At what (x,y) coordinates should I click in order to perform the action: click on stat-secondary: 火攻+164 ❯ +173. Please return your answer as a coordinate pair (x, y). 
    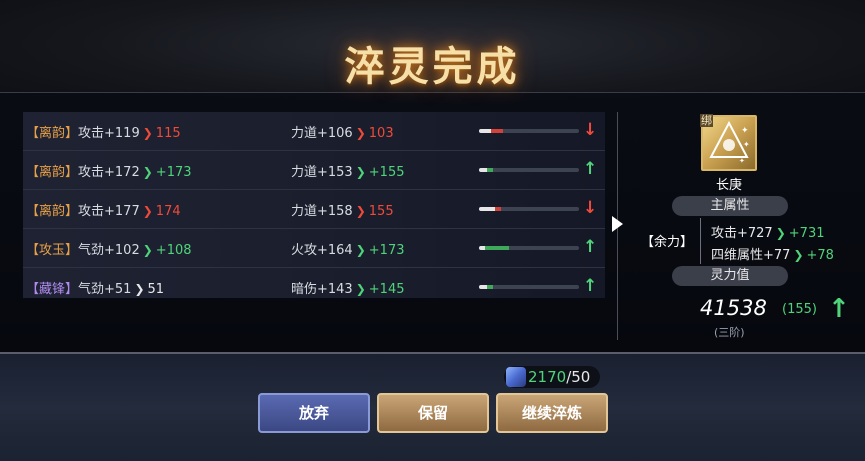
    Looking at the image, I should click on (348, 248).